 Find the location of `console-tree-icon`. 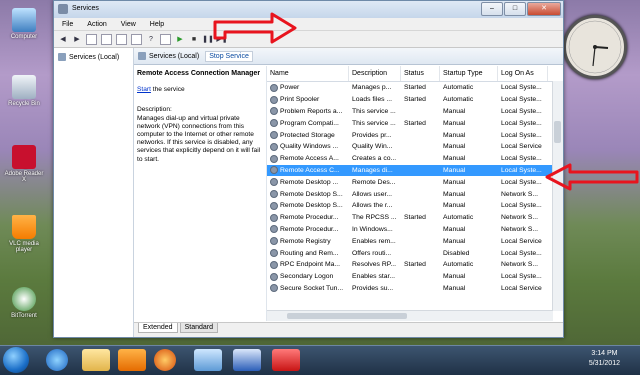

console-tree-icon is located at coordinates (91, 39).